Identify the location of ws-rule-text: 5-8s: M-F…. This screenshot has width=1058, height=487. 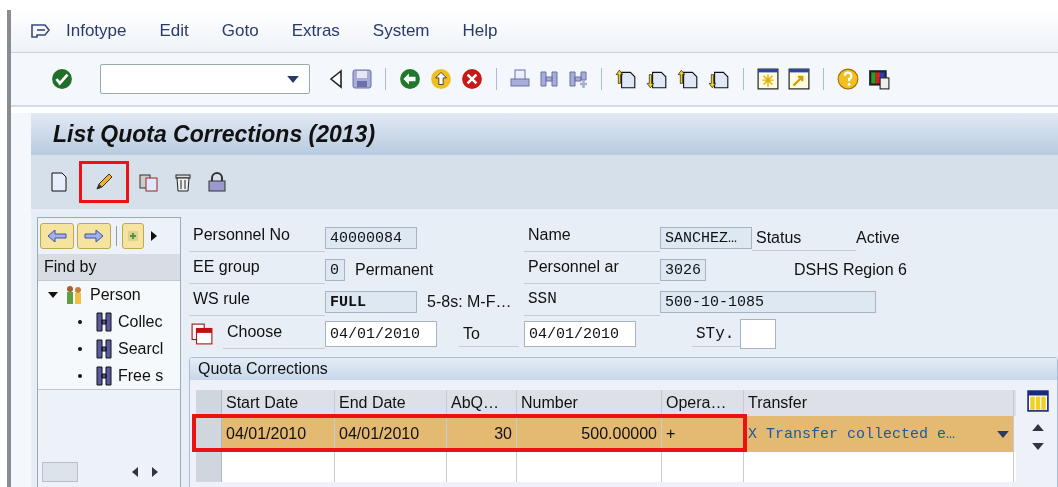
(469, 302).